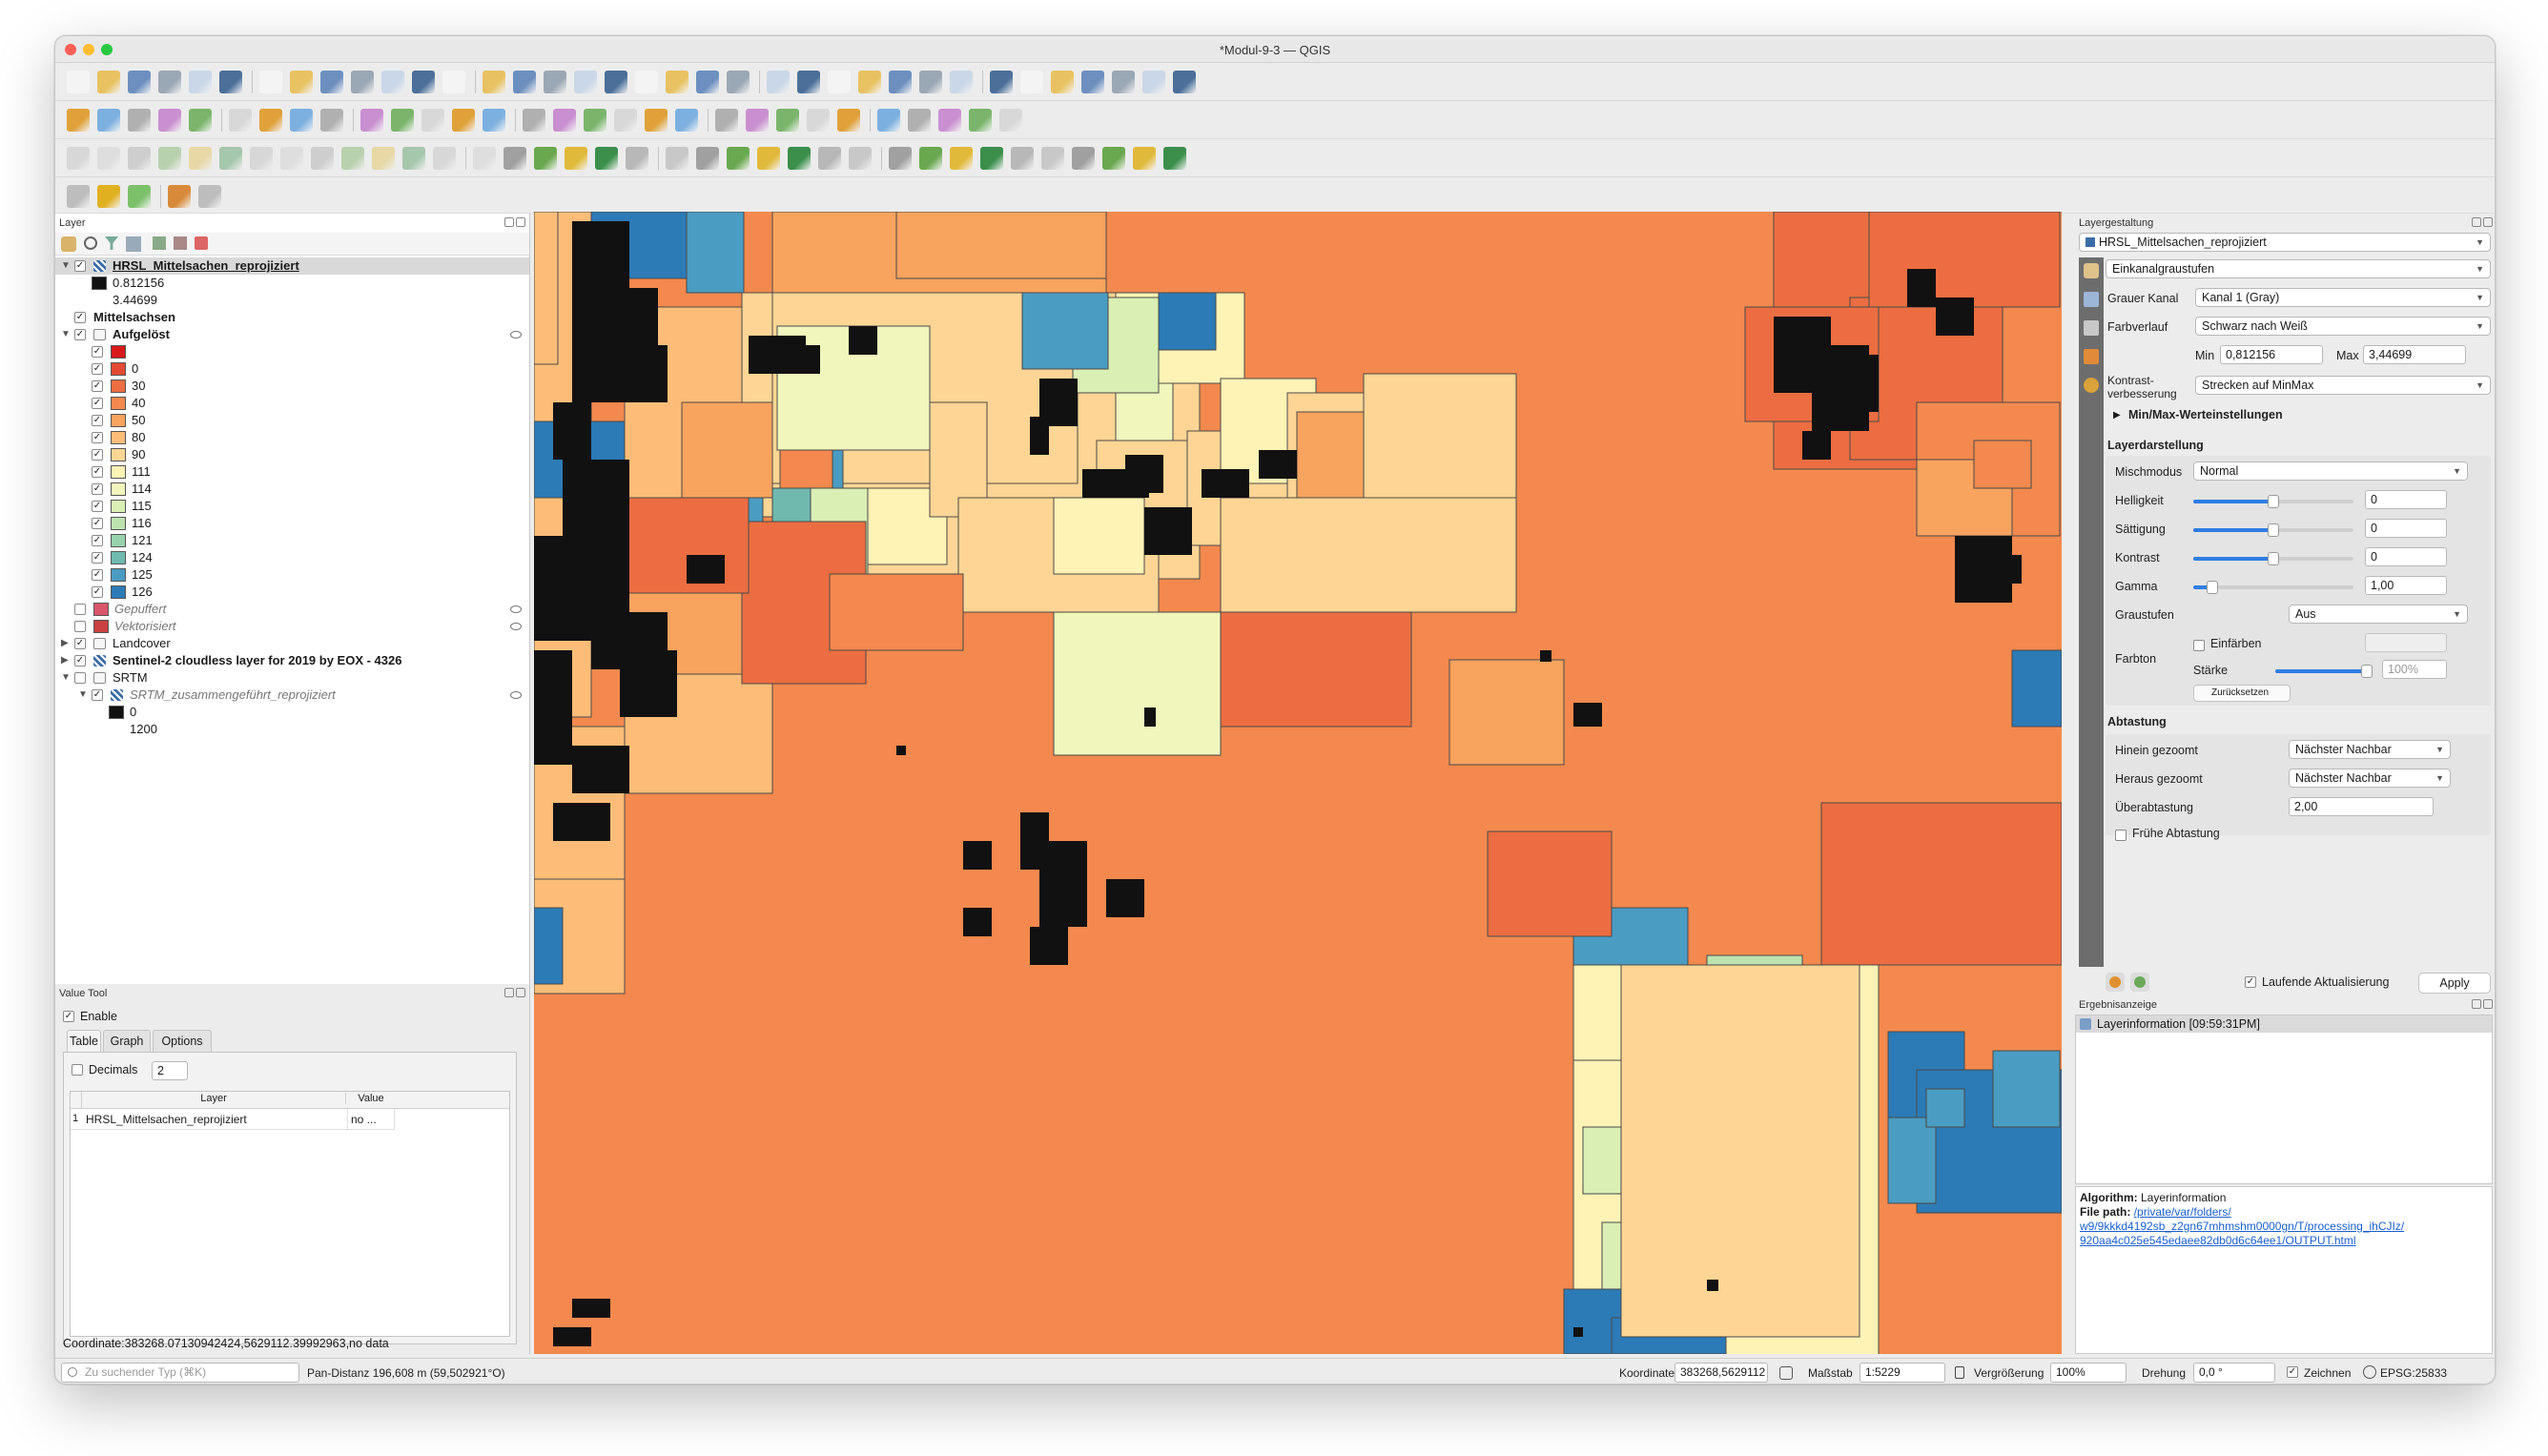 The width and height of the screenshot is (2548, 1456). What do you see at coordinates (292, 318) in the screenshot?
I see `layer-tree-item: ✓ Mittelsachsen` at bounding box center [292, 318].